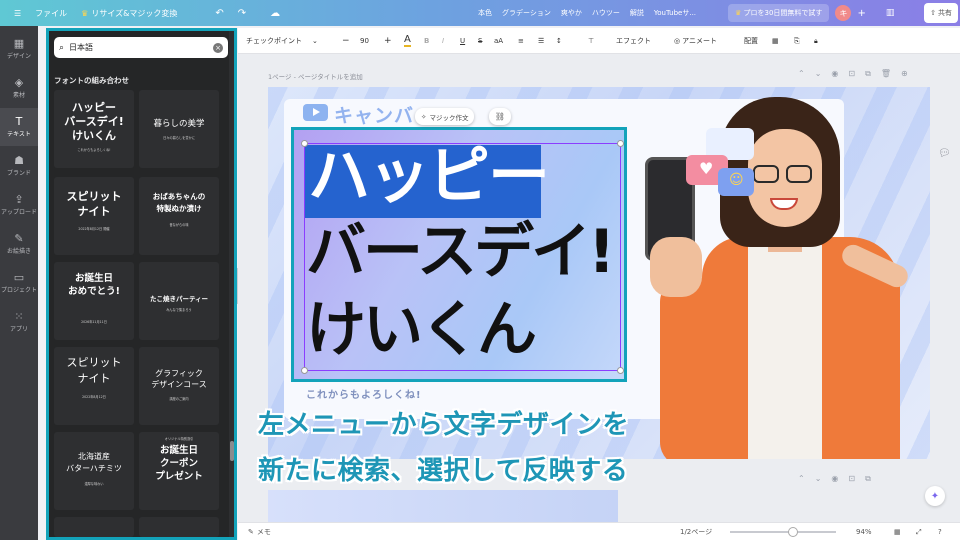 This screenshot has height=540, width=960. I want to click on cloud-icon: ☁, so click(275, 13).